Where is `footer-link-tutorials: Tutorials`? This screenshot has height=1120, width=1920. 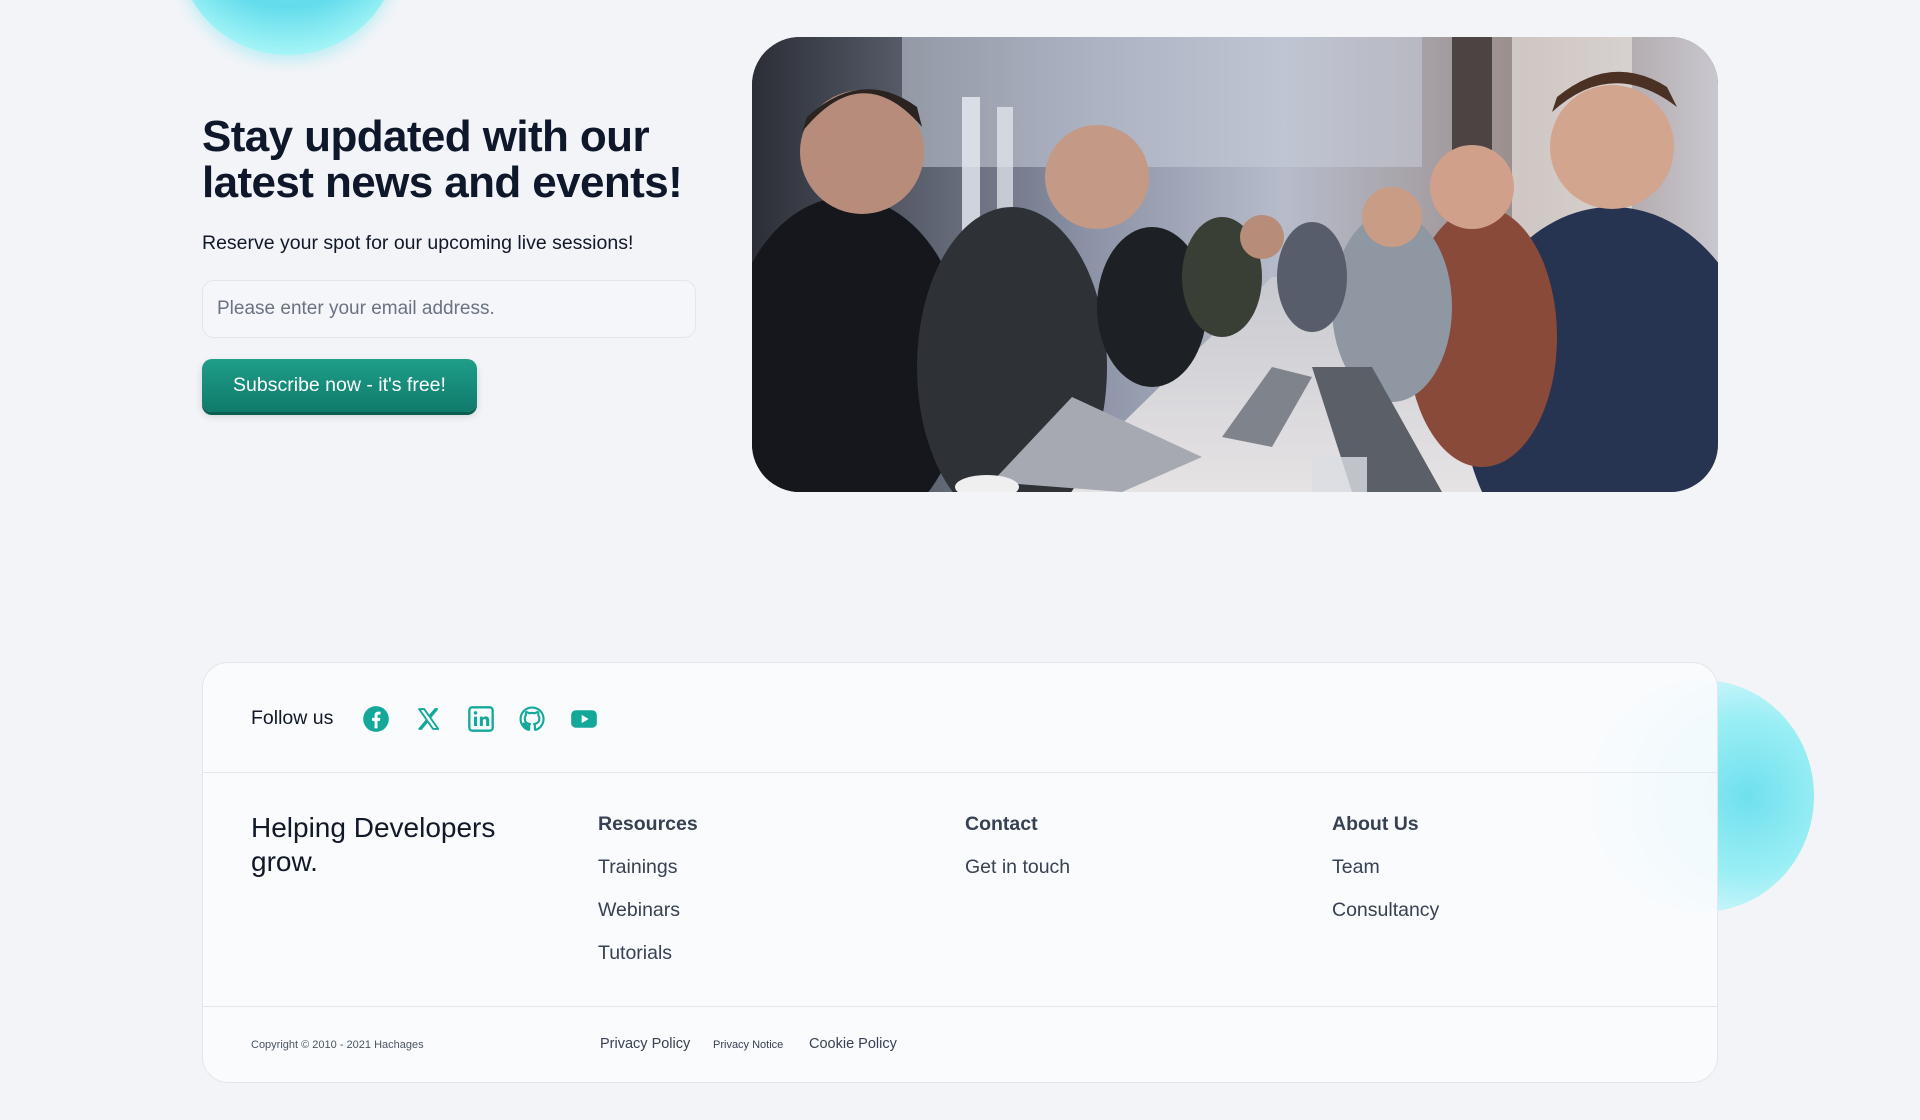
footer-link-tutorials: Tutorials is located at coordinates (648, 953).